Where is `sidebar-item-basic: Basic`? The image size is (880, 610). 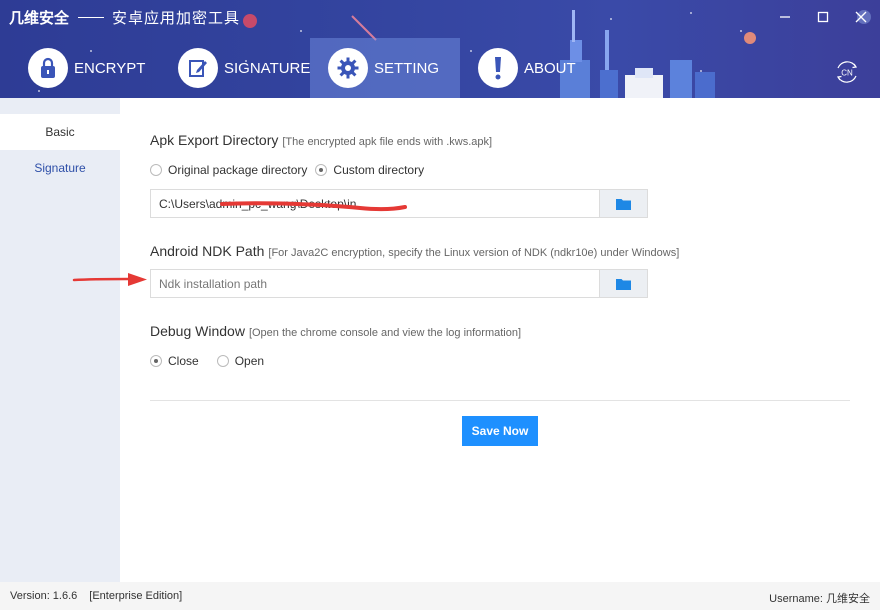 sidebar-item-basic: Basic is located at coordinates (60, 132).